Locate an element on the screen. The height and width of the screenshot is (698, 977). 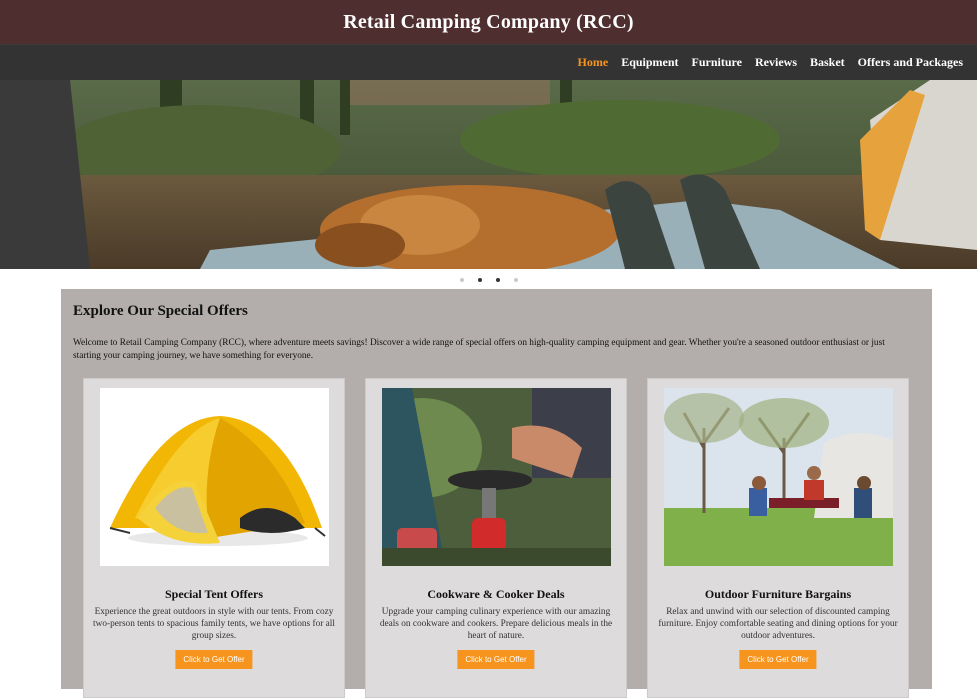
carousel-indicators is located at coordinates (488, 279).